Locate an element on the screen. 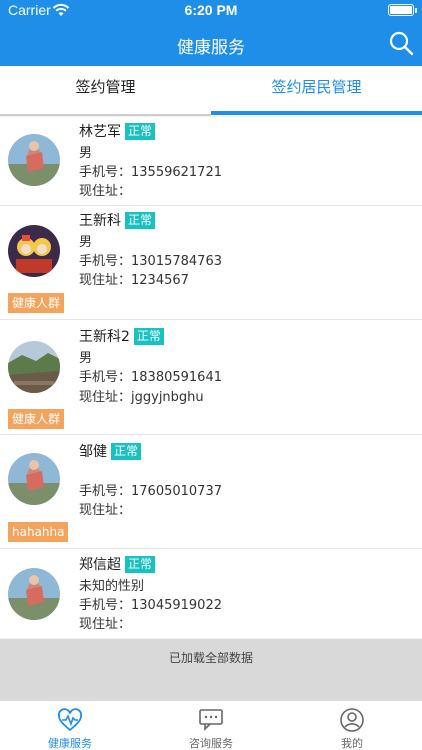  search-icon is located at coordinates (401, 43).